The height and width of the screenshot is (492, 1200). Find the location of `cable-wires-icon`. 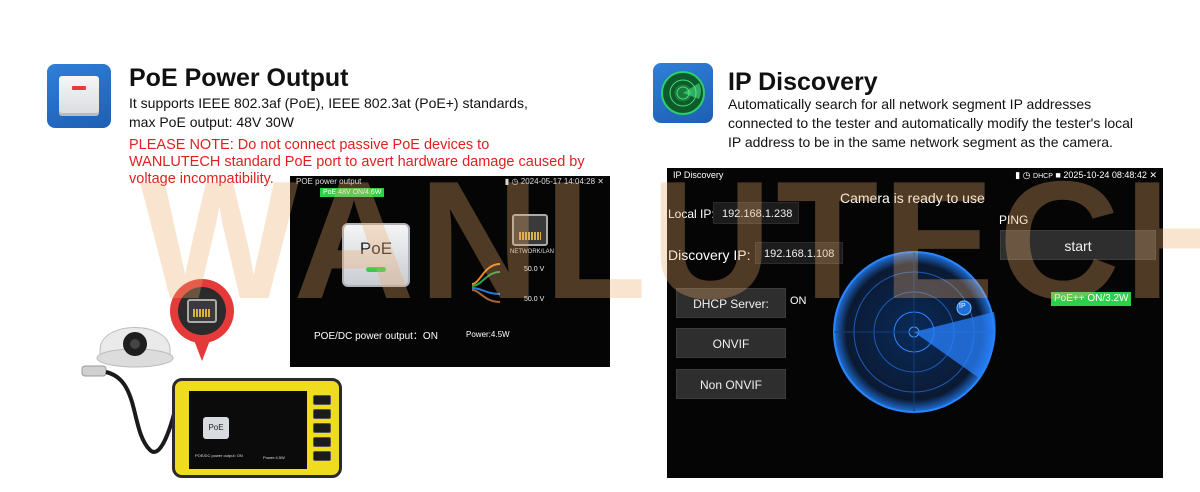

cable-wires-icon is located at coordinates (486, 283).